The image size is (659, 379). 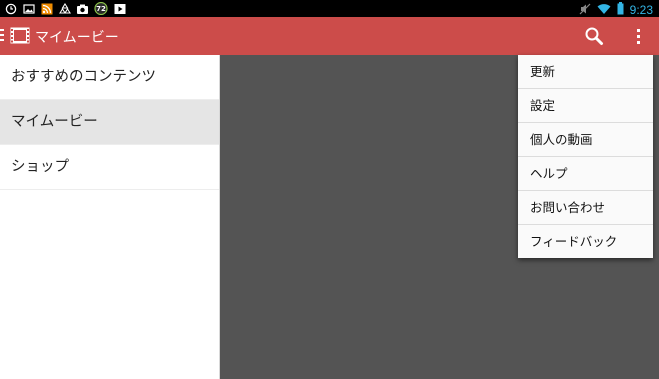 I want to click on play-icon, so click(x=119, y=8).